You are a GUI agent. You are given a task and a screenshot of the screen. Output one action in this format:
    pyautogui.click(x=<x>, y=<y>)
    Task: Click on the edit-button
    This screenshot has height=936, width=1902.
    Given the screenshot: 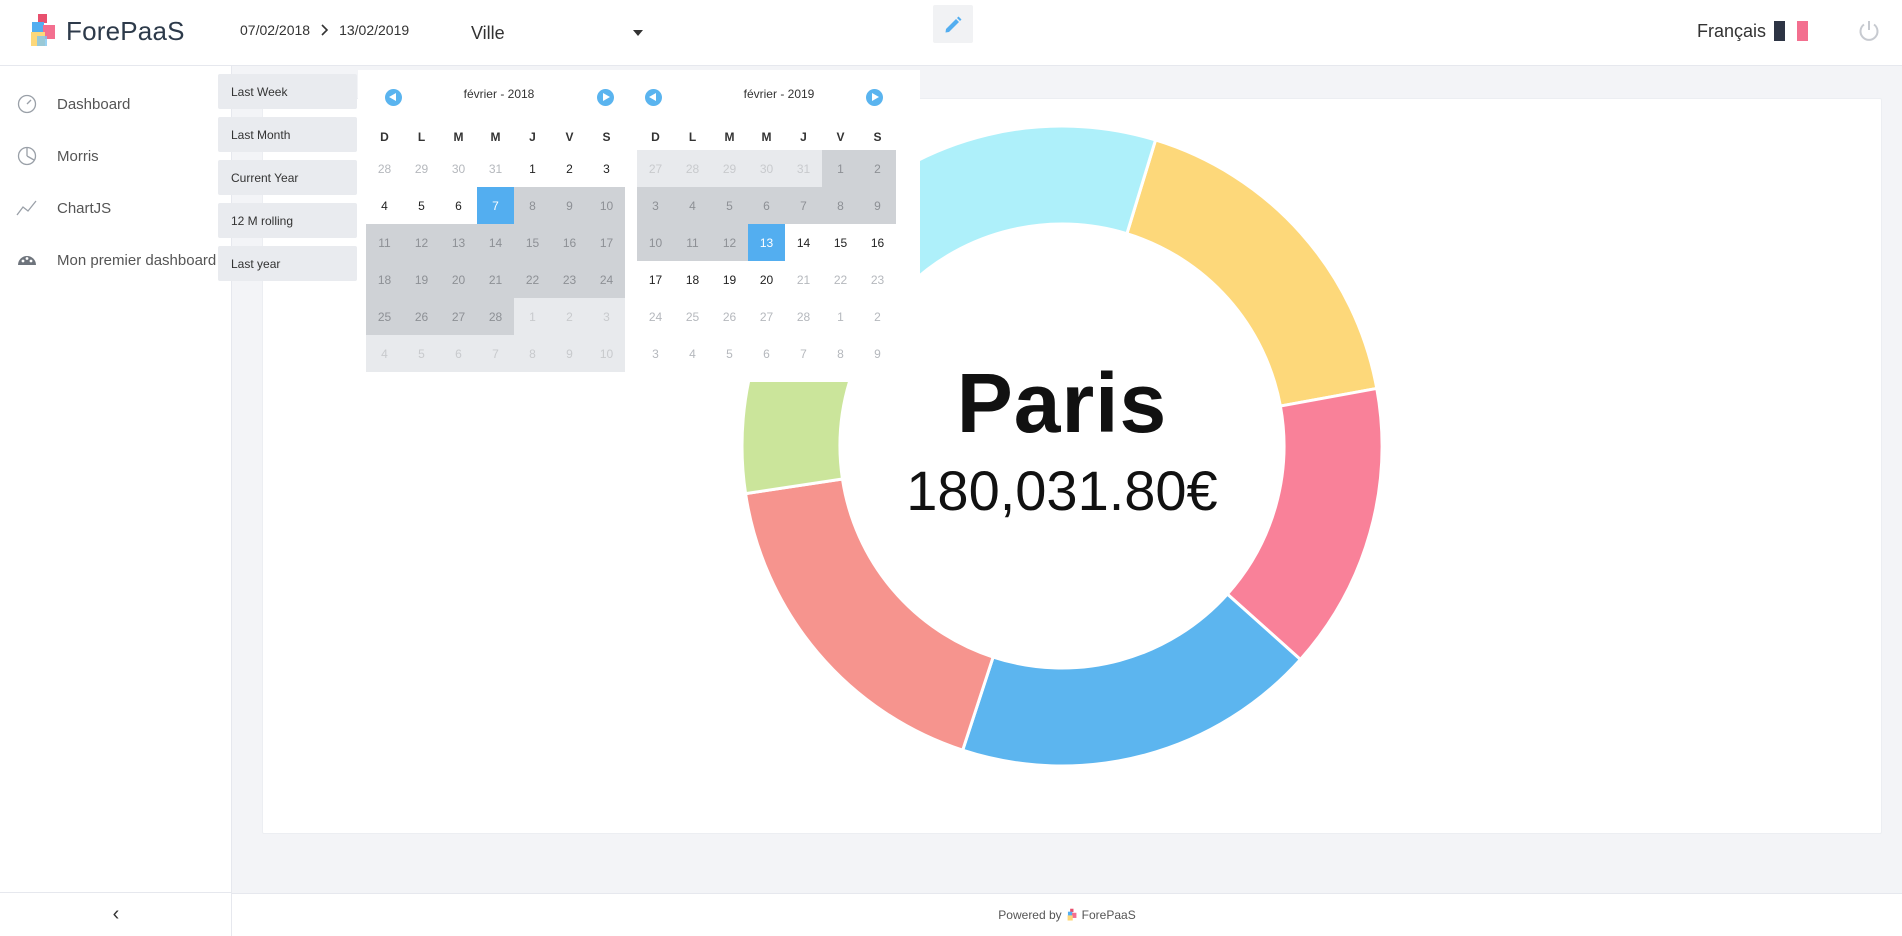 What is the action you would take?
    pyautogui.click(x=953, y=24)
    